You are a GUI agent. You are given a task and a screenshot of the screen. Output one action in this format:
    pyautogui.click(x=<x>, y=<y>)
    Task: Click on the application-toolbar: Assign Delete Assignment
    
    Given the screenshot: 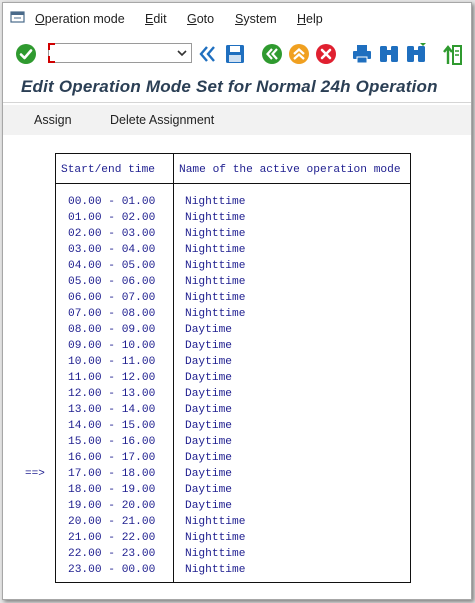 What is the action you would take?
    pyautogui.click(x=237, y=120)
    